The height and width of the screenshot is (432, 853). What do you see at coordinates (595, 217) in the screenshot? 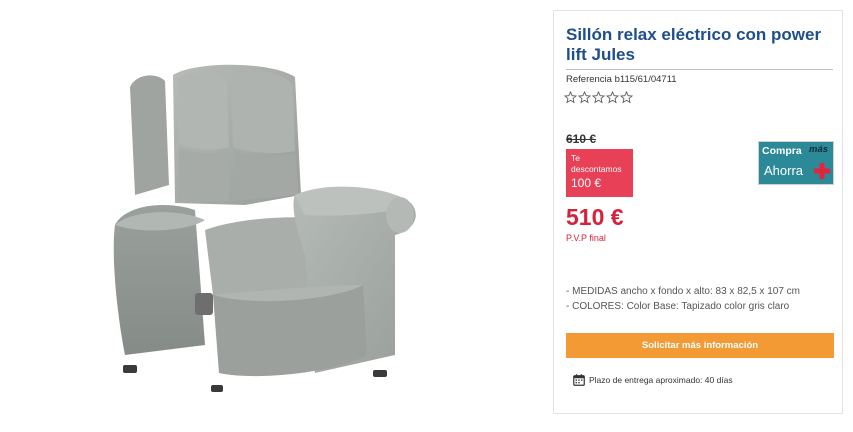
I see `final-price: 510 €` at bounding box center [595, 217].